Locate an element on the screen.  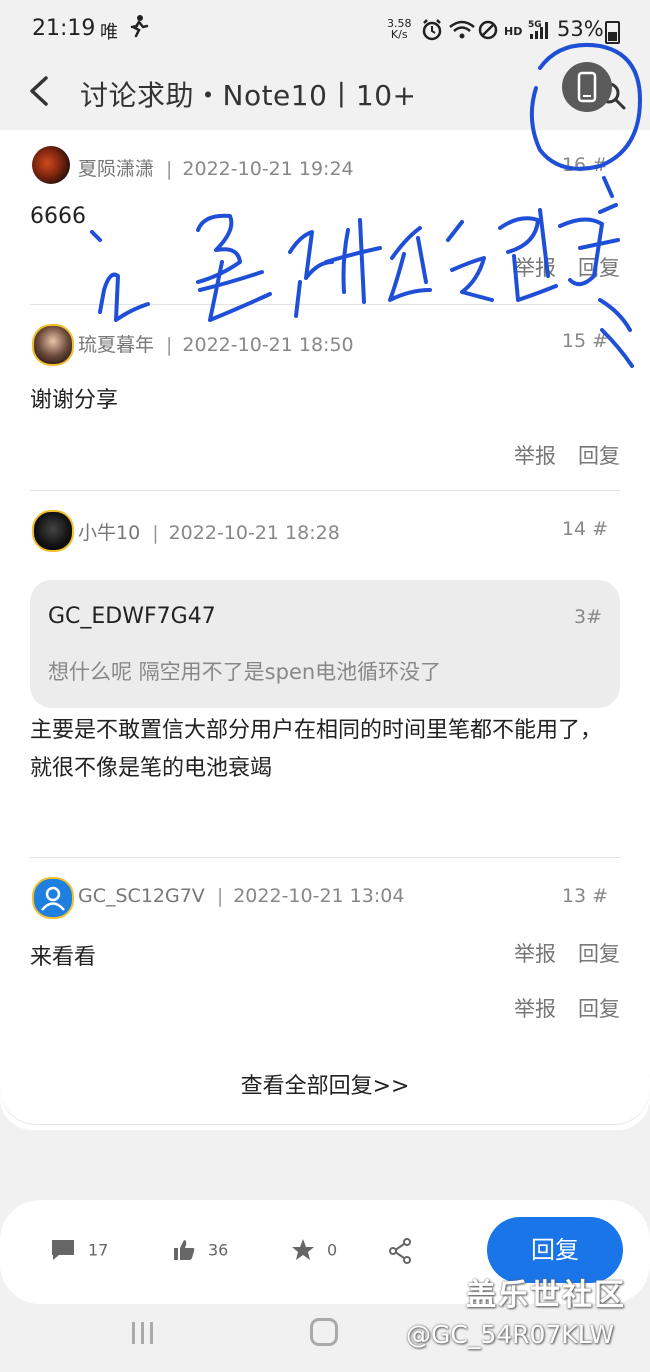
view-all-label: 查看全部回复>> is located at coordinates (325, 1084).